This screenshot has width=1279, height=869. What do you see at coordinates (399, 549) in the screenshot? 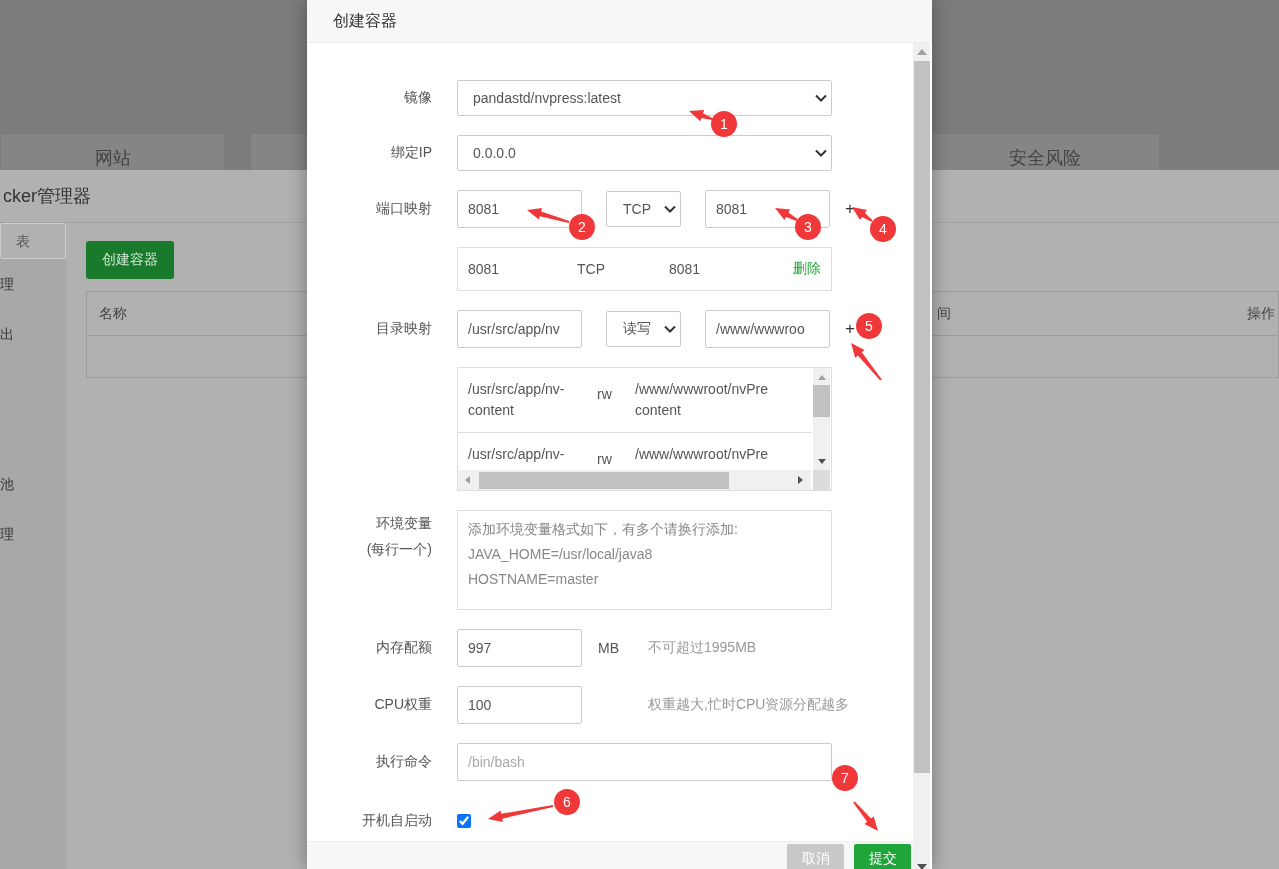
I see `field-label: (每行一个)` at bounding box center [399, 549].